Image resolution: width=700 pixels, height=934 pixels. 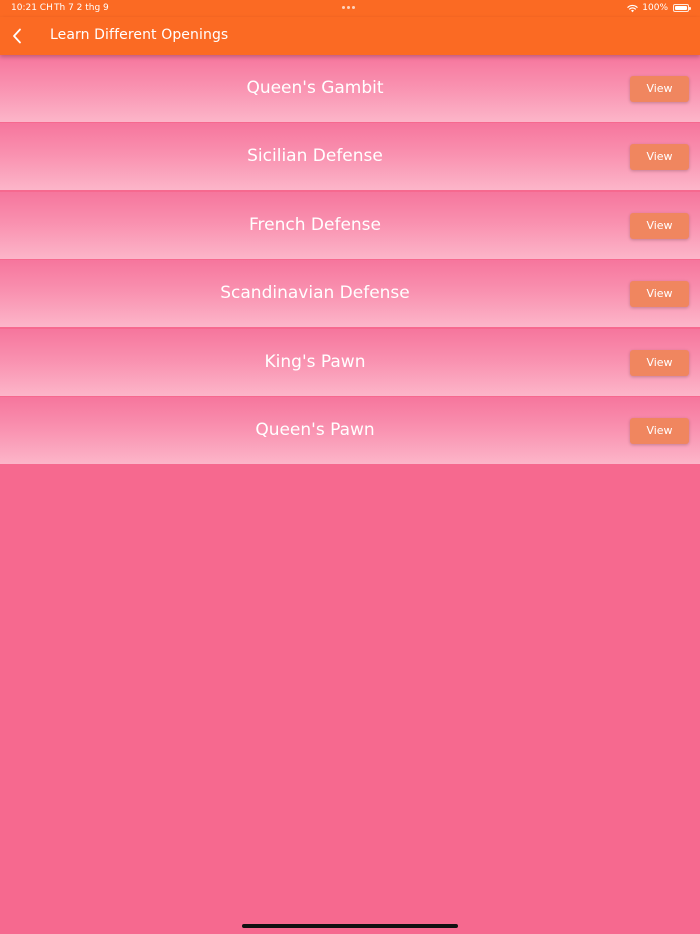 I want to click on battery-fill, so click(x=681, y=8).